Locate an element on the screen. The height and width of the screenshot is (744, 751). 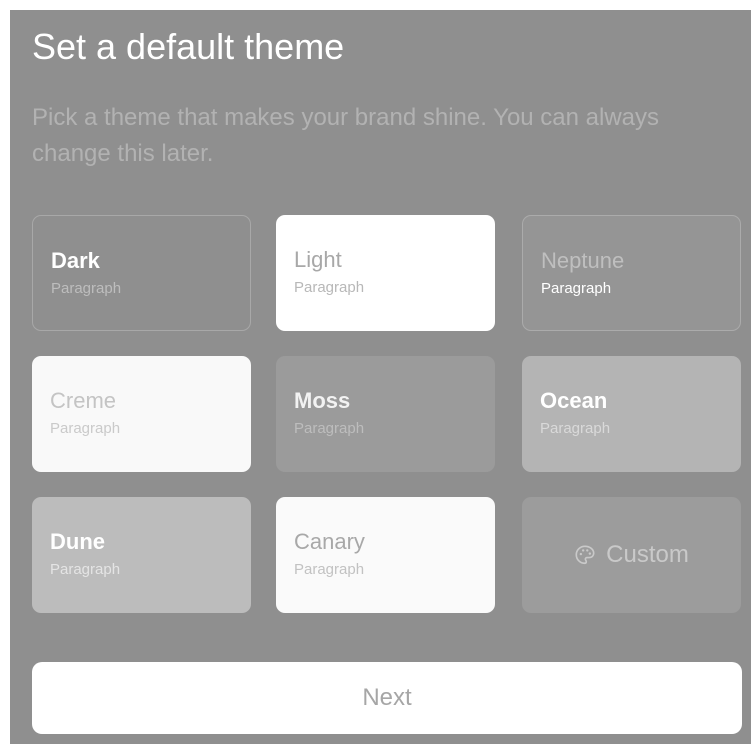
theme-card-ocean: Ocean Paragraph is located at coordinates (631, 414).